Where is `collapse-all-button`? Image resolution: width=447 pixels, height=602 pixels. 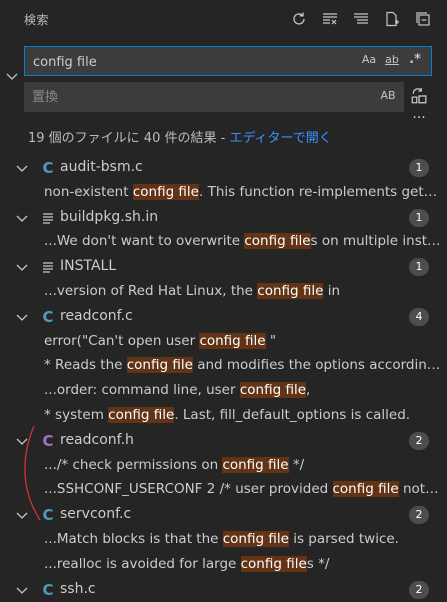 collapse-all-button is located at coordinates (423, 19).